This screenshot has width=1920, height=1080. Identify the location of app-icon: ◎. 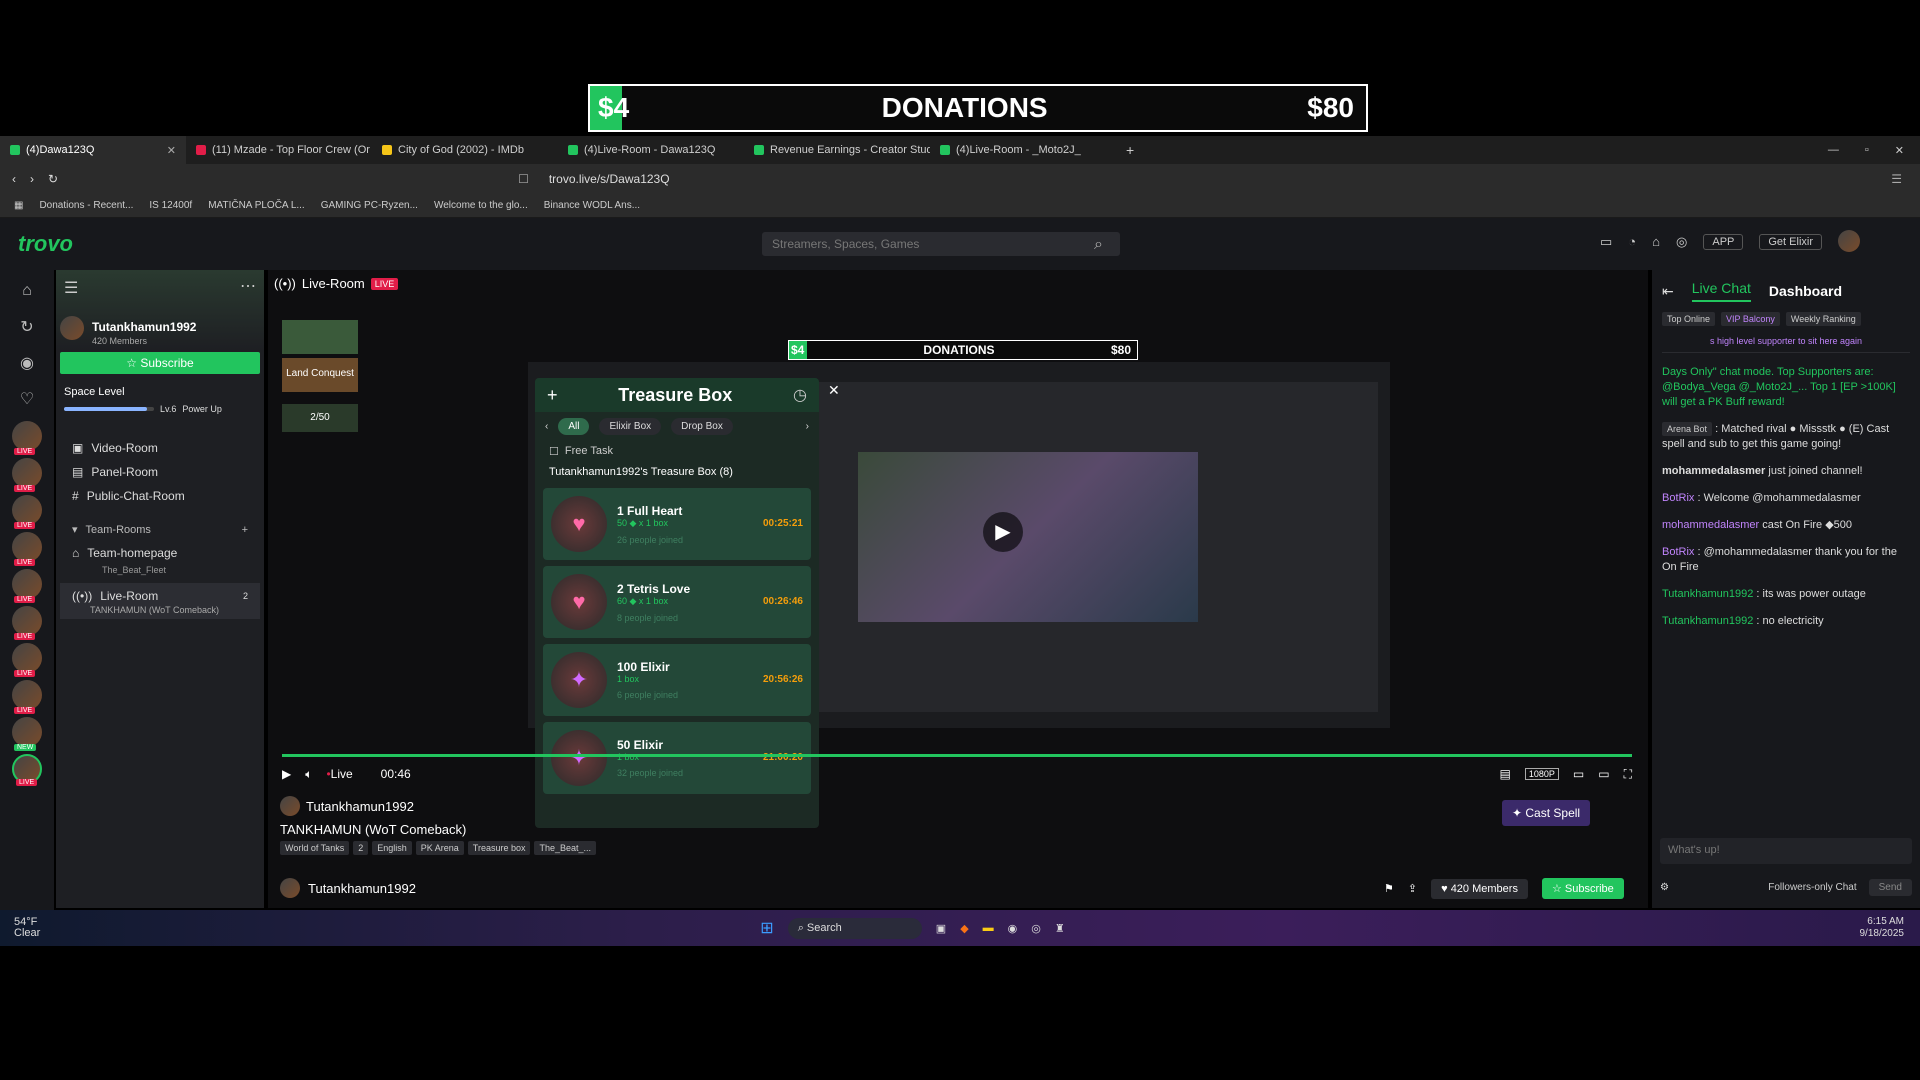
(1036, 928).